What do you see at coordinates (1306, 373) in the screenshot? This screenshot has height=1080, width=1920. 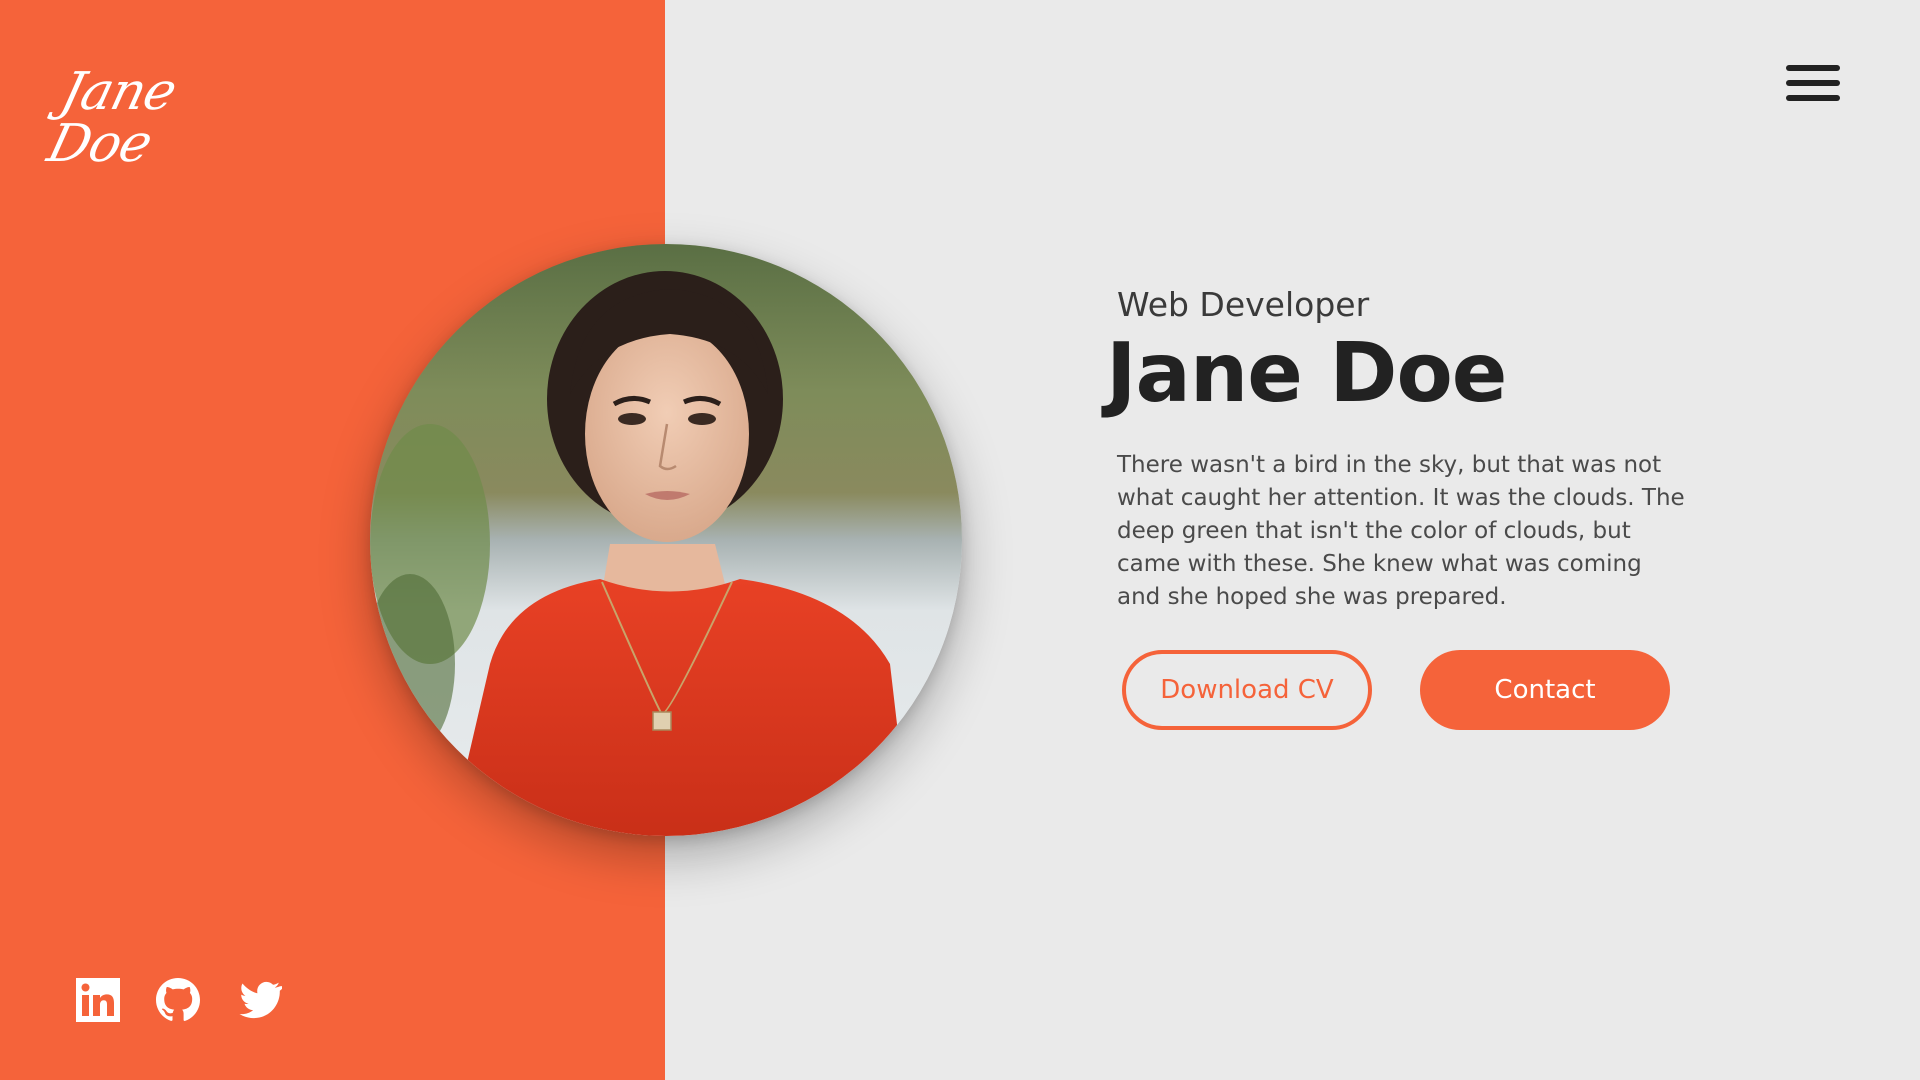 I see `hero-name: Jane Doe` at bounding box center [1306, 373].